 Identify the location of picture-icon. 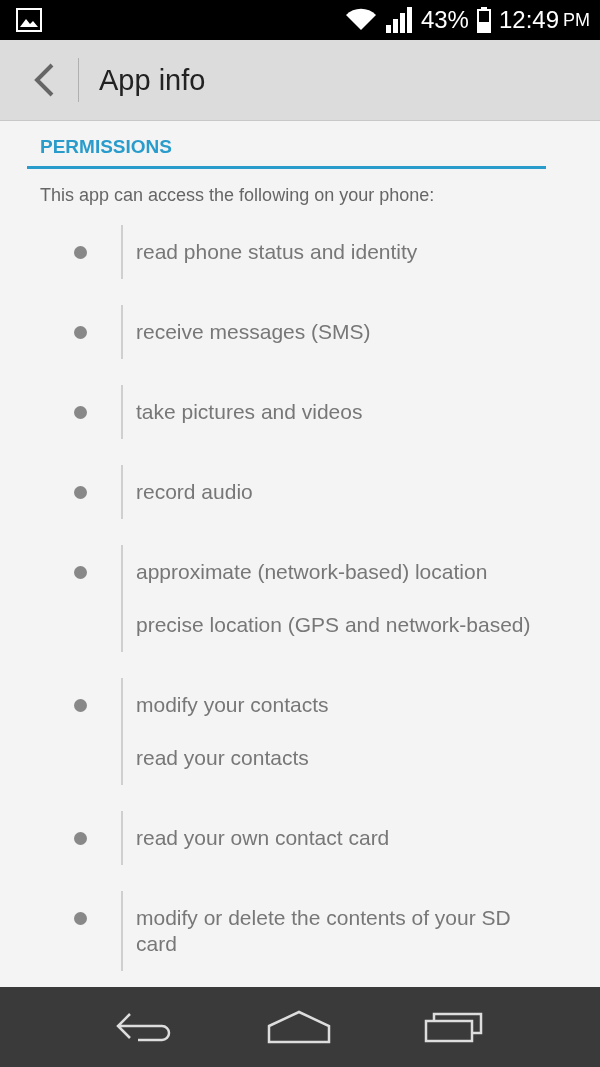
(29, 20).